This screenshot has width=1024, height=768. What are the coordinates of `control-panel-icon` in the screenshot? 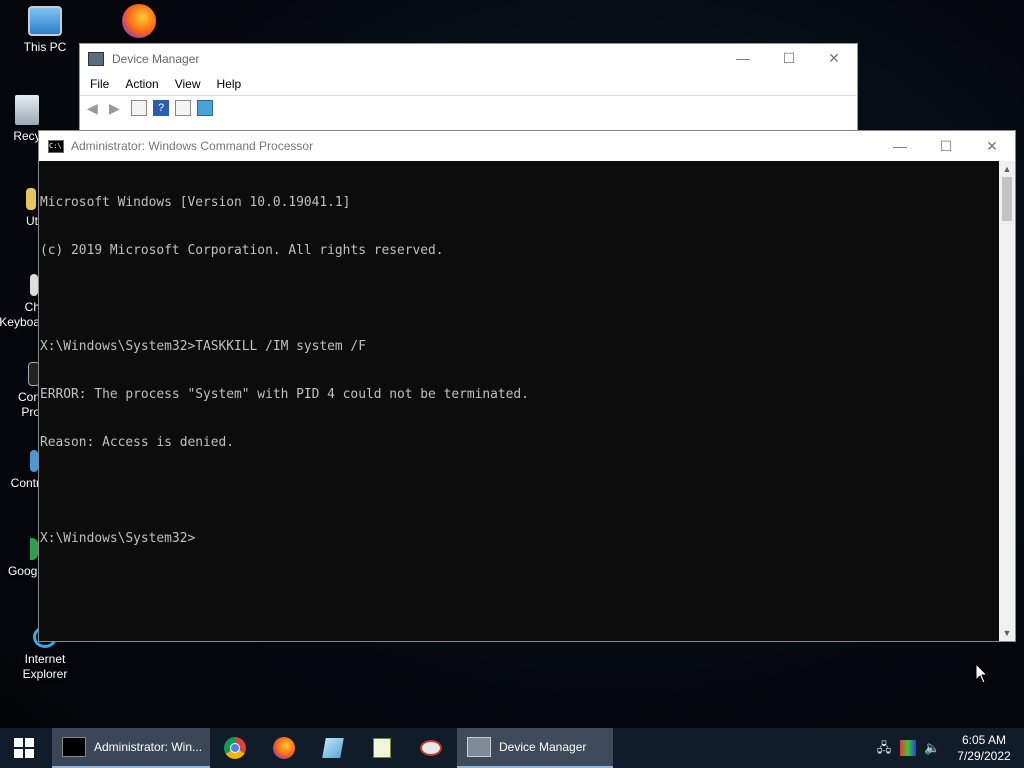 It's located at (34, 461).